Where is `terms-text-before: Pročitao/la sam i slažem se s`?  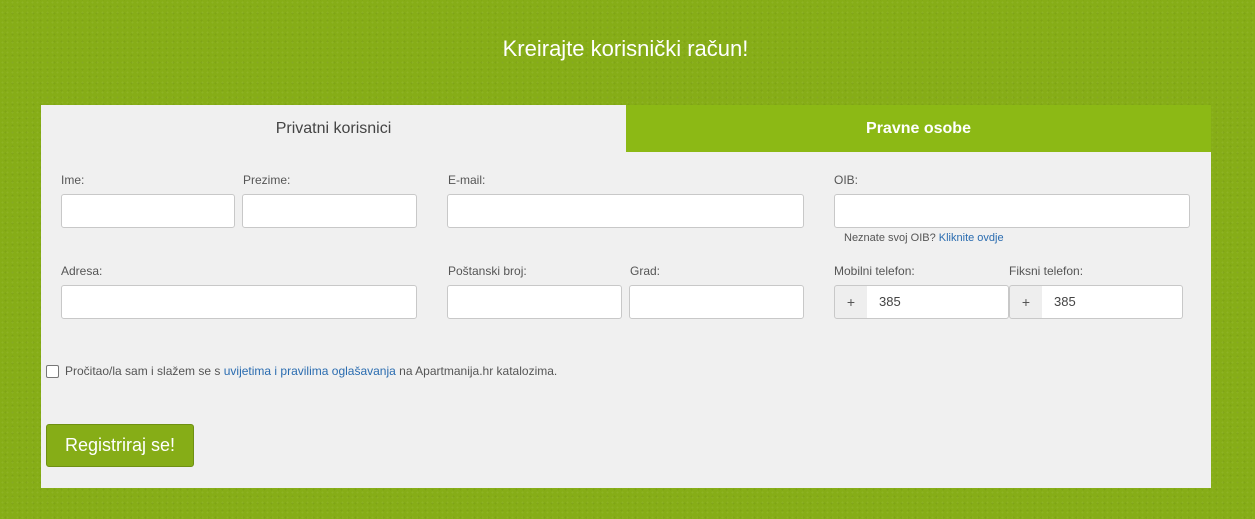
terms-text-before: Pročitao/la sam i slažem se s is located at coordinates (143, 371).